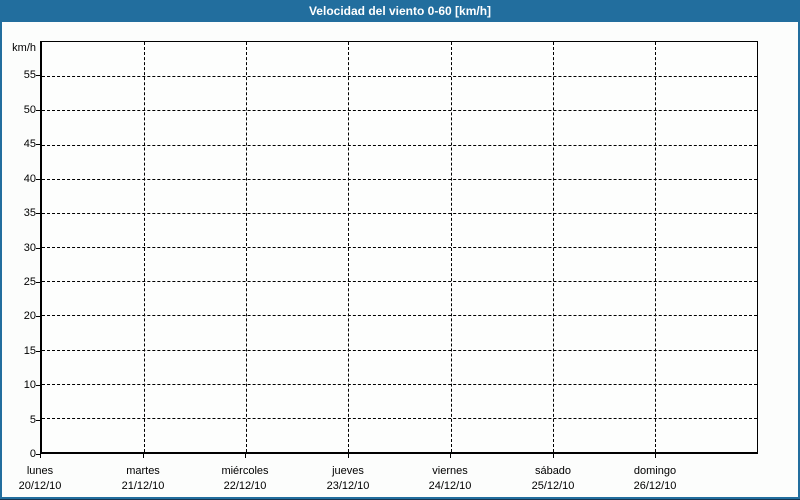 The image size is (800, 500). I want to click on vertical-gridline-martes, so click(145, 247).